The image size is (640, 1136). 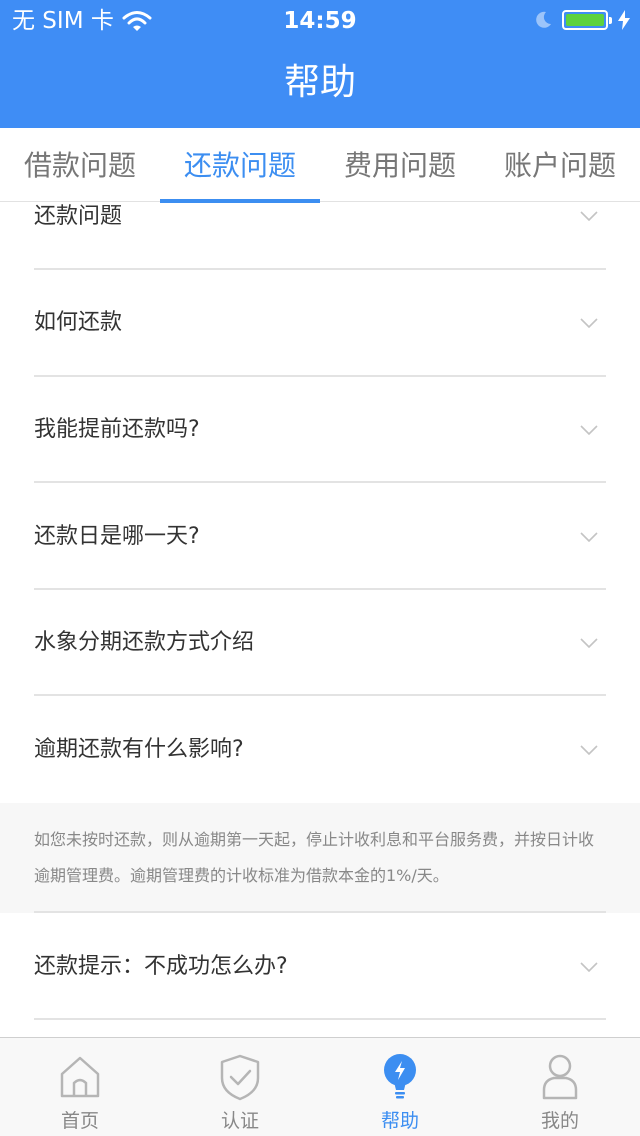 What do you see at coordinates (117, 536) in the screenshot?
I see `faq-question: 还款日是哪一天?` at bounding box center [117, 536].